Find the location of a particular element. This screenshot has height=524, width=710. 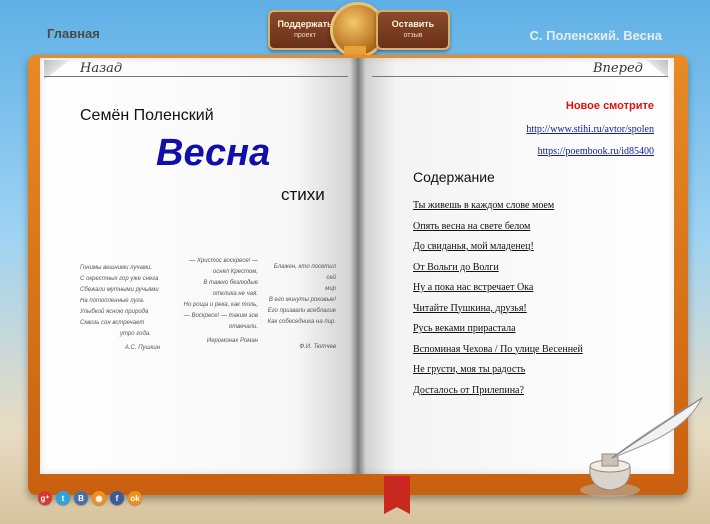

poembook-link: https://poembook.ru/id85400 is located at coordinates (596, 151).